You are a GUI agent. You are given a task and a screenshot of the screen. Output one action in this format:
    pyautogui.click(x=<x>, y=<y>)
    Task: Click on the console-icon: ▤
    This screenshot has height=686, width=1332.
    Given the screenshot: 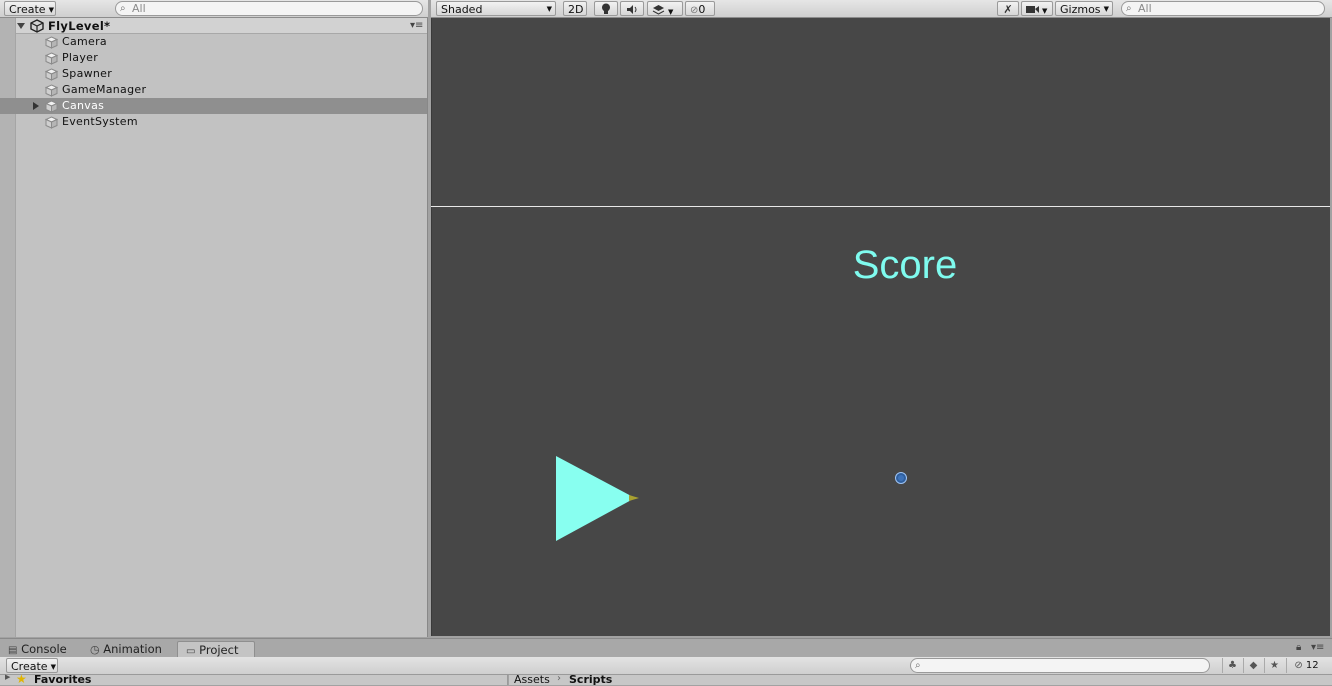 What is the action you would take?
    pyautogui.click(x=13, y=650)
    